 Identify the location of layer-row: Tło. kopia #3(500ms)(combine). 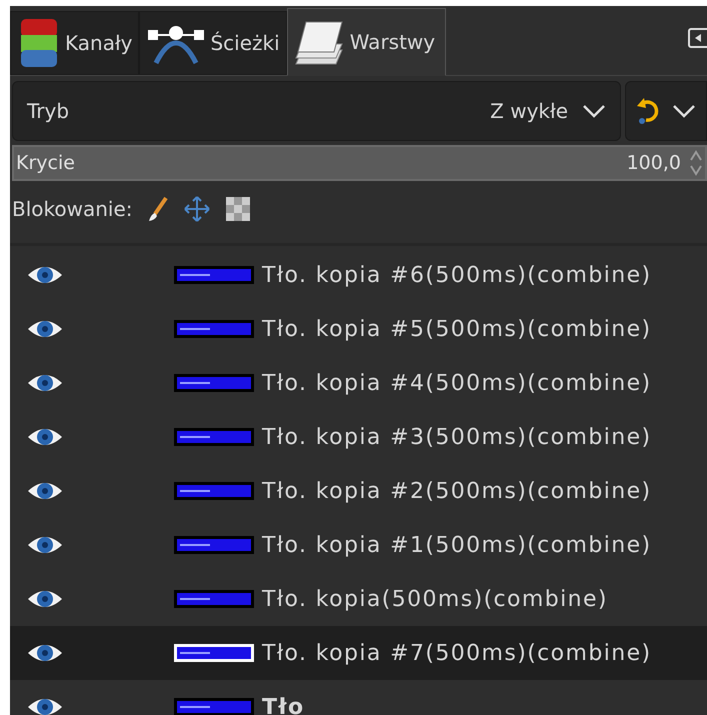
(358, 437).